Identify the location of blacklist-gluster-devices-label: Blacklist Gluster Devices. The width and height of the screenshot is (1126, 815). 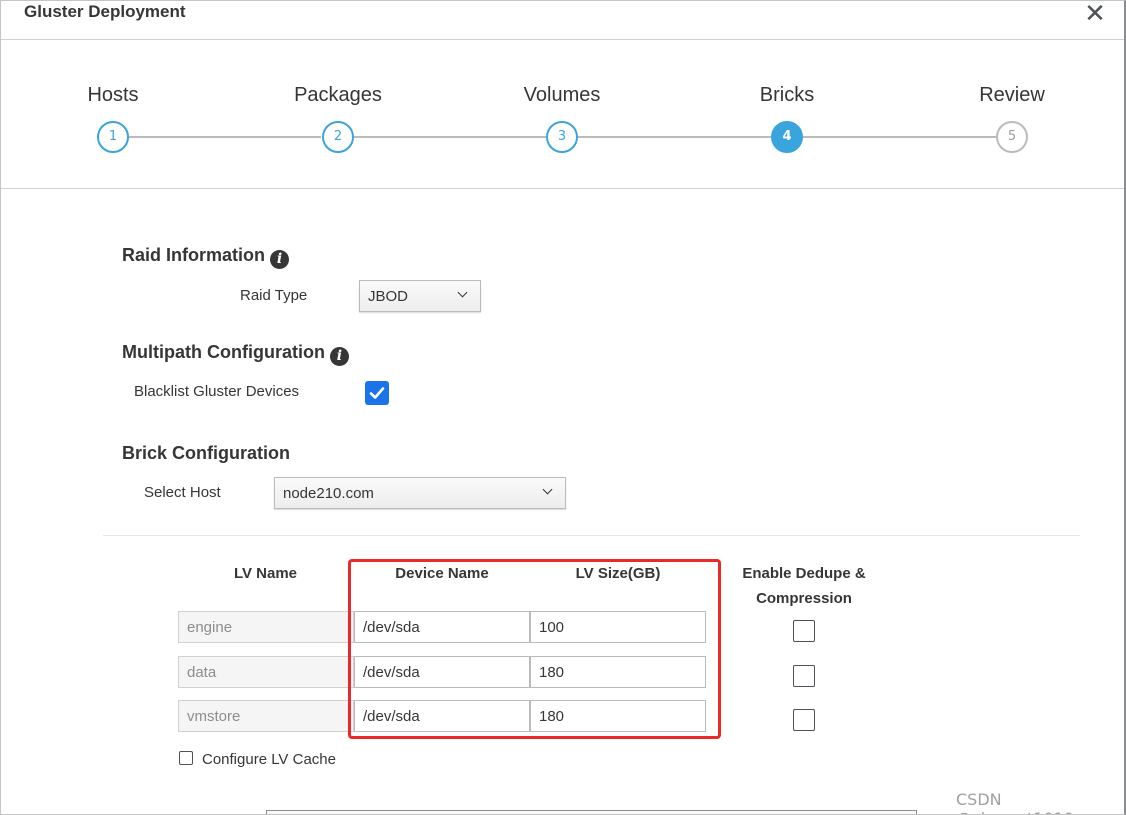
(217, 391).